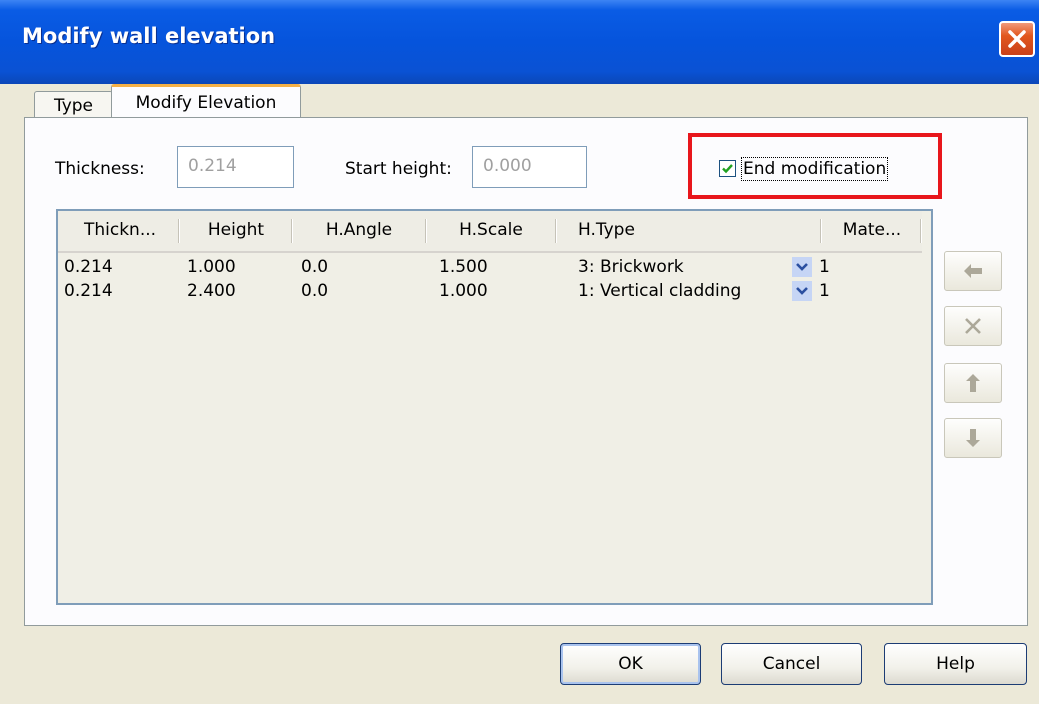 This screenshot has width=1039, height=704. Describe the element at coordinates (398, 169) in the screenshot. I see `start-height-label: Start height:` at that location.